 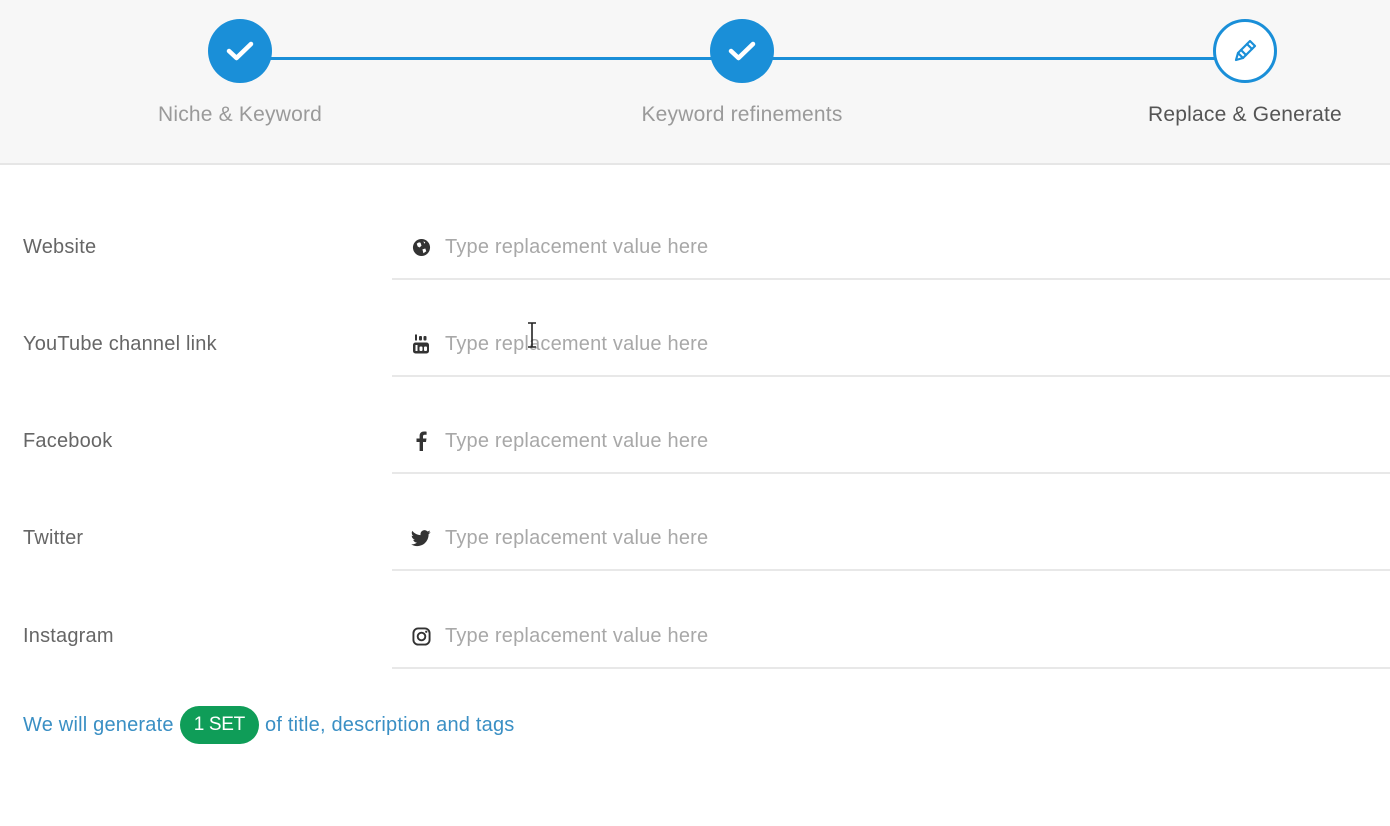 I want to click on instagram-input, so click(x=895, y=636).